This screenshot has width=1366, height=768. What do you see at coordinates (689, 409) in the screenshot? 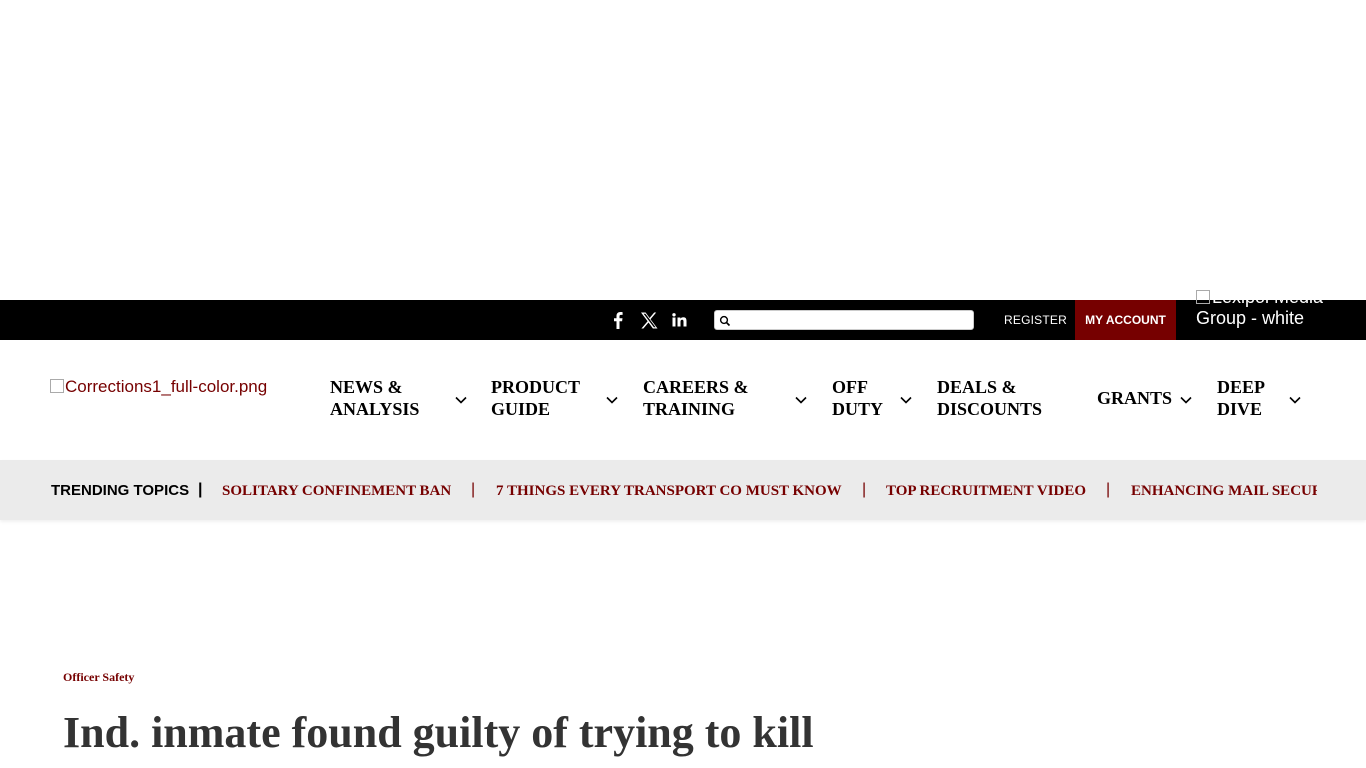
I see `nav-item-label: TRAINING` at bounding box center [689, 409].